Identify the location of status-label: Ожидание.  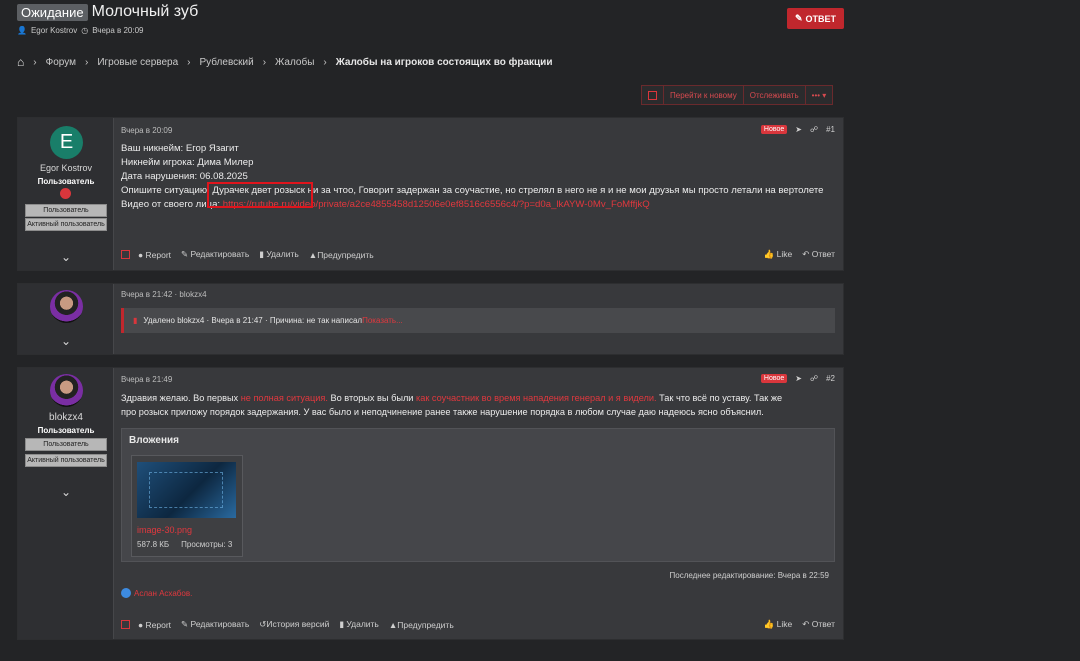
(52, 12).